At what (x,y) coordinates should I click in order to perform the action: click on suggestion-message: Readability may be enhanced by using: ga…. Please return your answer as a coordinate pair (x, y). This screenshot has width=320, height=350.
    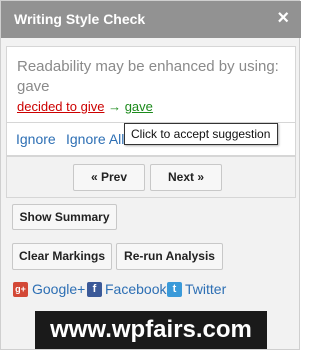
    Looking at the image, I should click on (148, 76).